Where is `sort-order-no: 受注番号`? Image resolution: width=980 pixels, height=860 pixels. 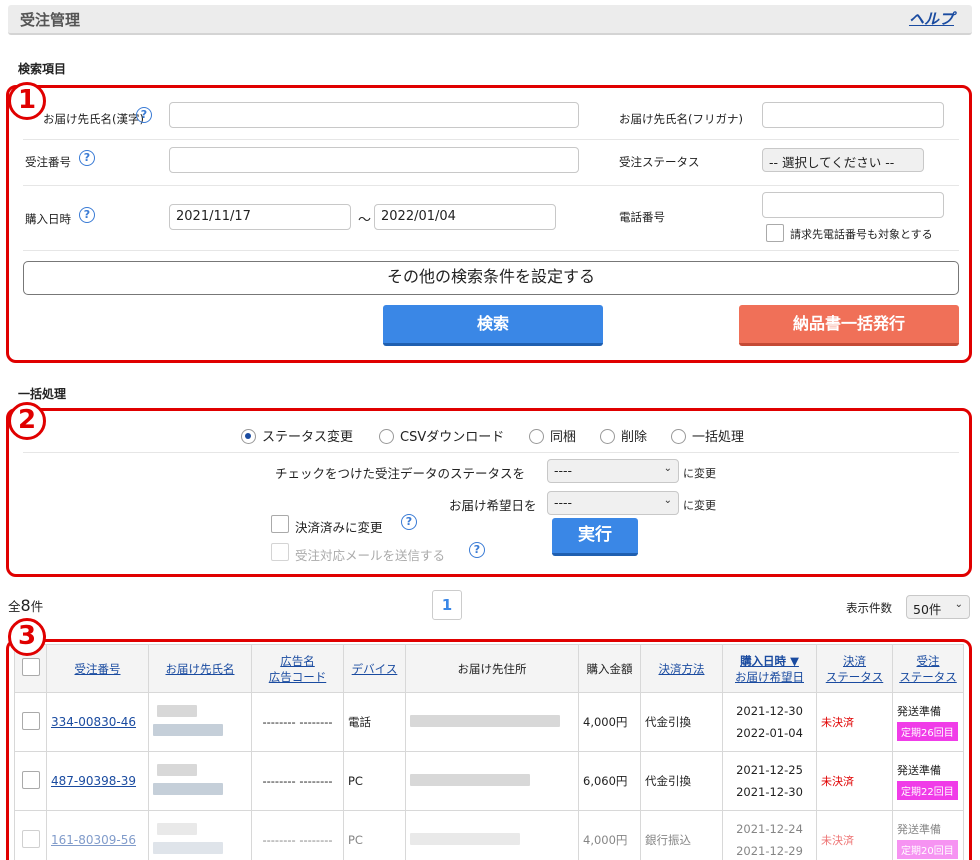 sort-order-no: 受注番号 is located at coordinates (98, 669).